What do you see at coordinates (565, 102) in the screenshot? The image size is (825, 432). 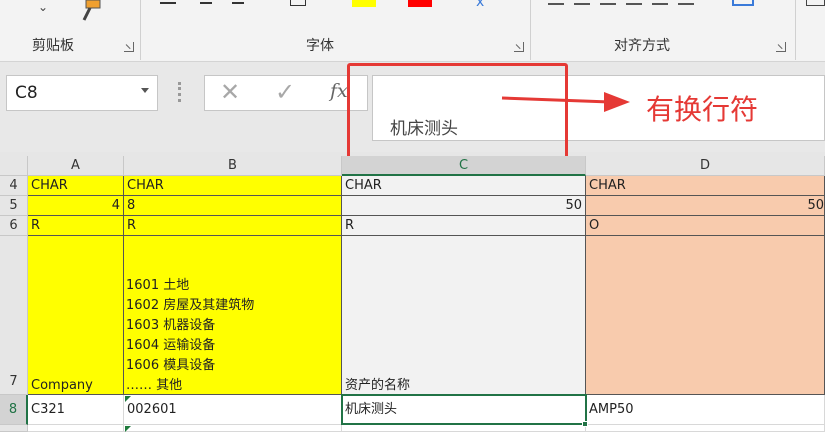 I see `annotation-arrow-icon` at bounding box center [565, 102].